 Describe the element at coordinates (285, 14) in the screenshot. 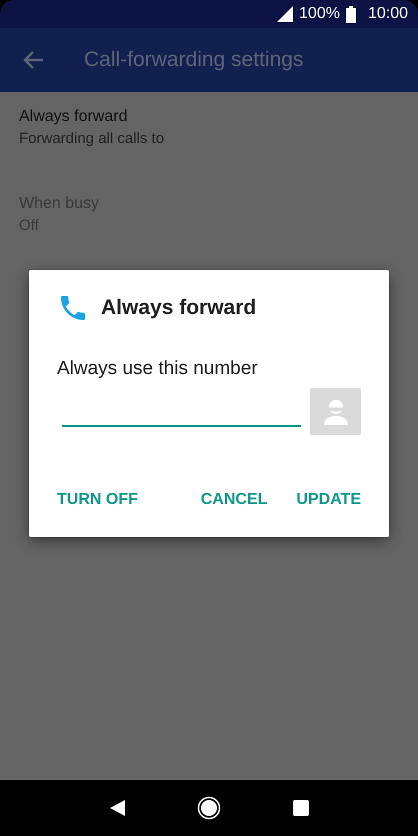

I see `signal-icon` at that location.